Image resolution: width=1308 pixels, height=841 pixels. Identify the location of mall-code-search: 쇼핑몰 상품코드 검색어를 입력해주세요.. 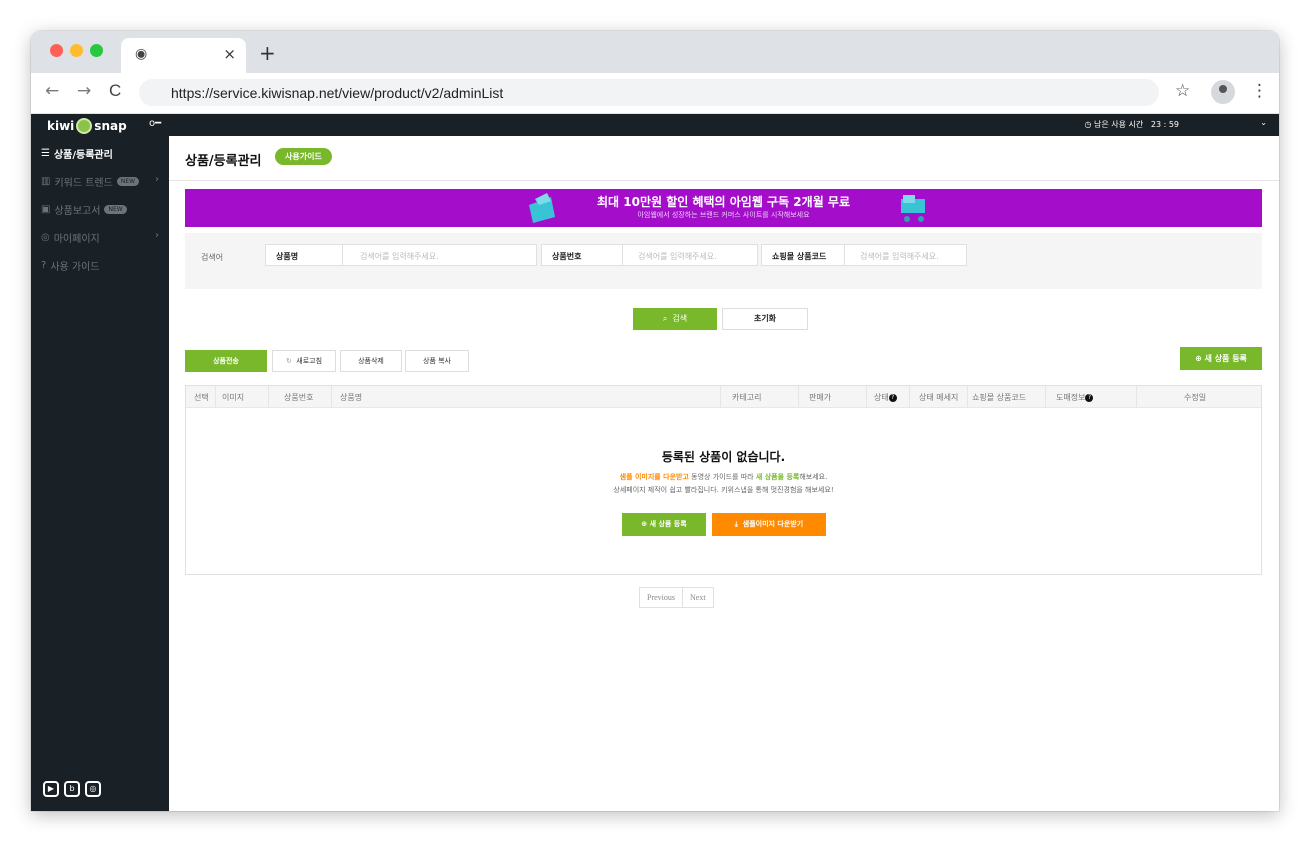
(864, 255).